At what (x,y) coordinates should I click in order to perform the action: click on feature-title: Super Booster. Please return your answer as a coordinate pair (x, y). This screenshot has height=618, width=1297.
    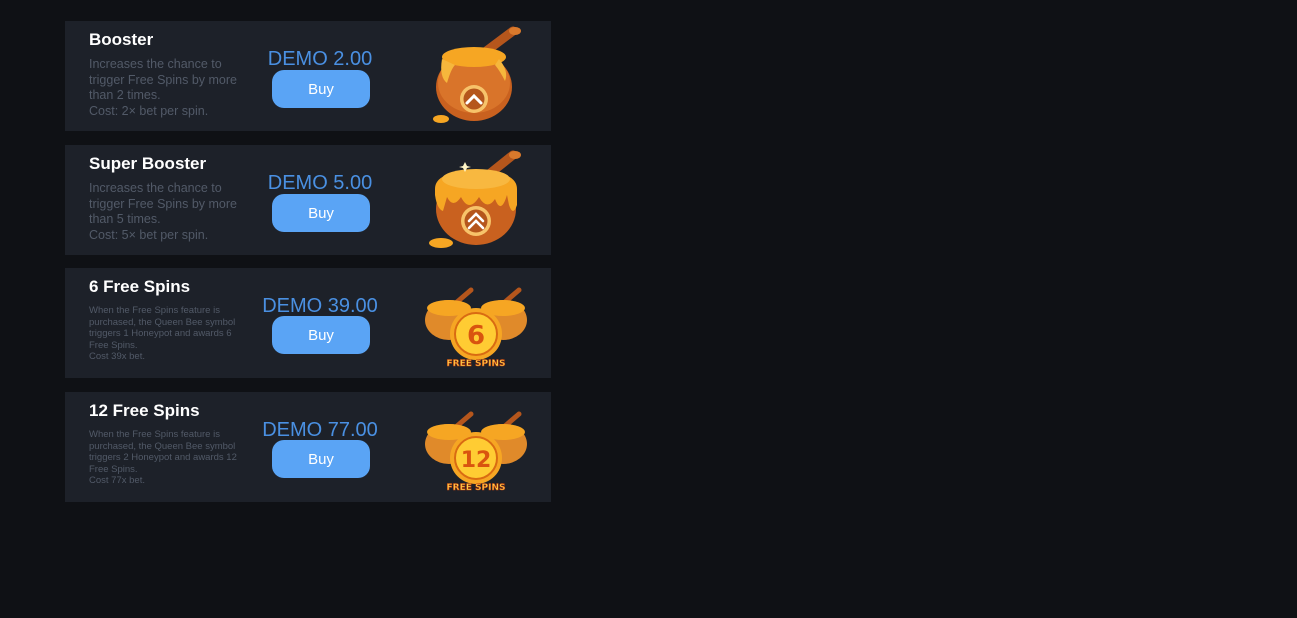
    Looking at the image, I should click on (148, 163).